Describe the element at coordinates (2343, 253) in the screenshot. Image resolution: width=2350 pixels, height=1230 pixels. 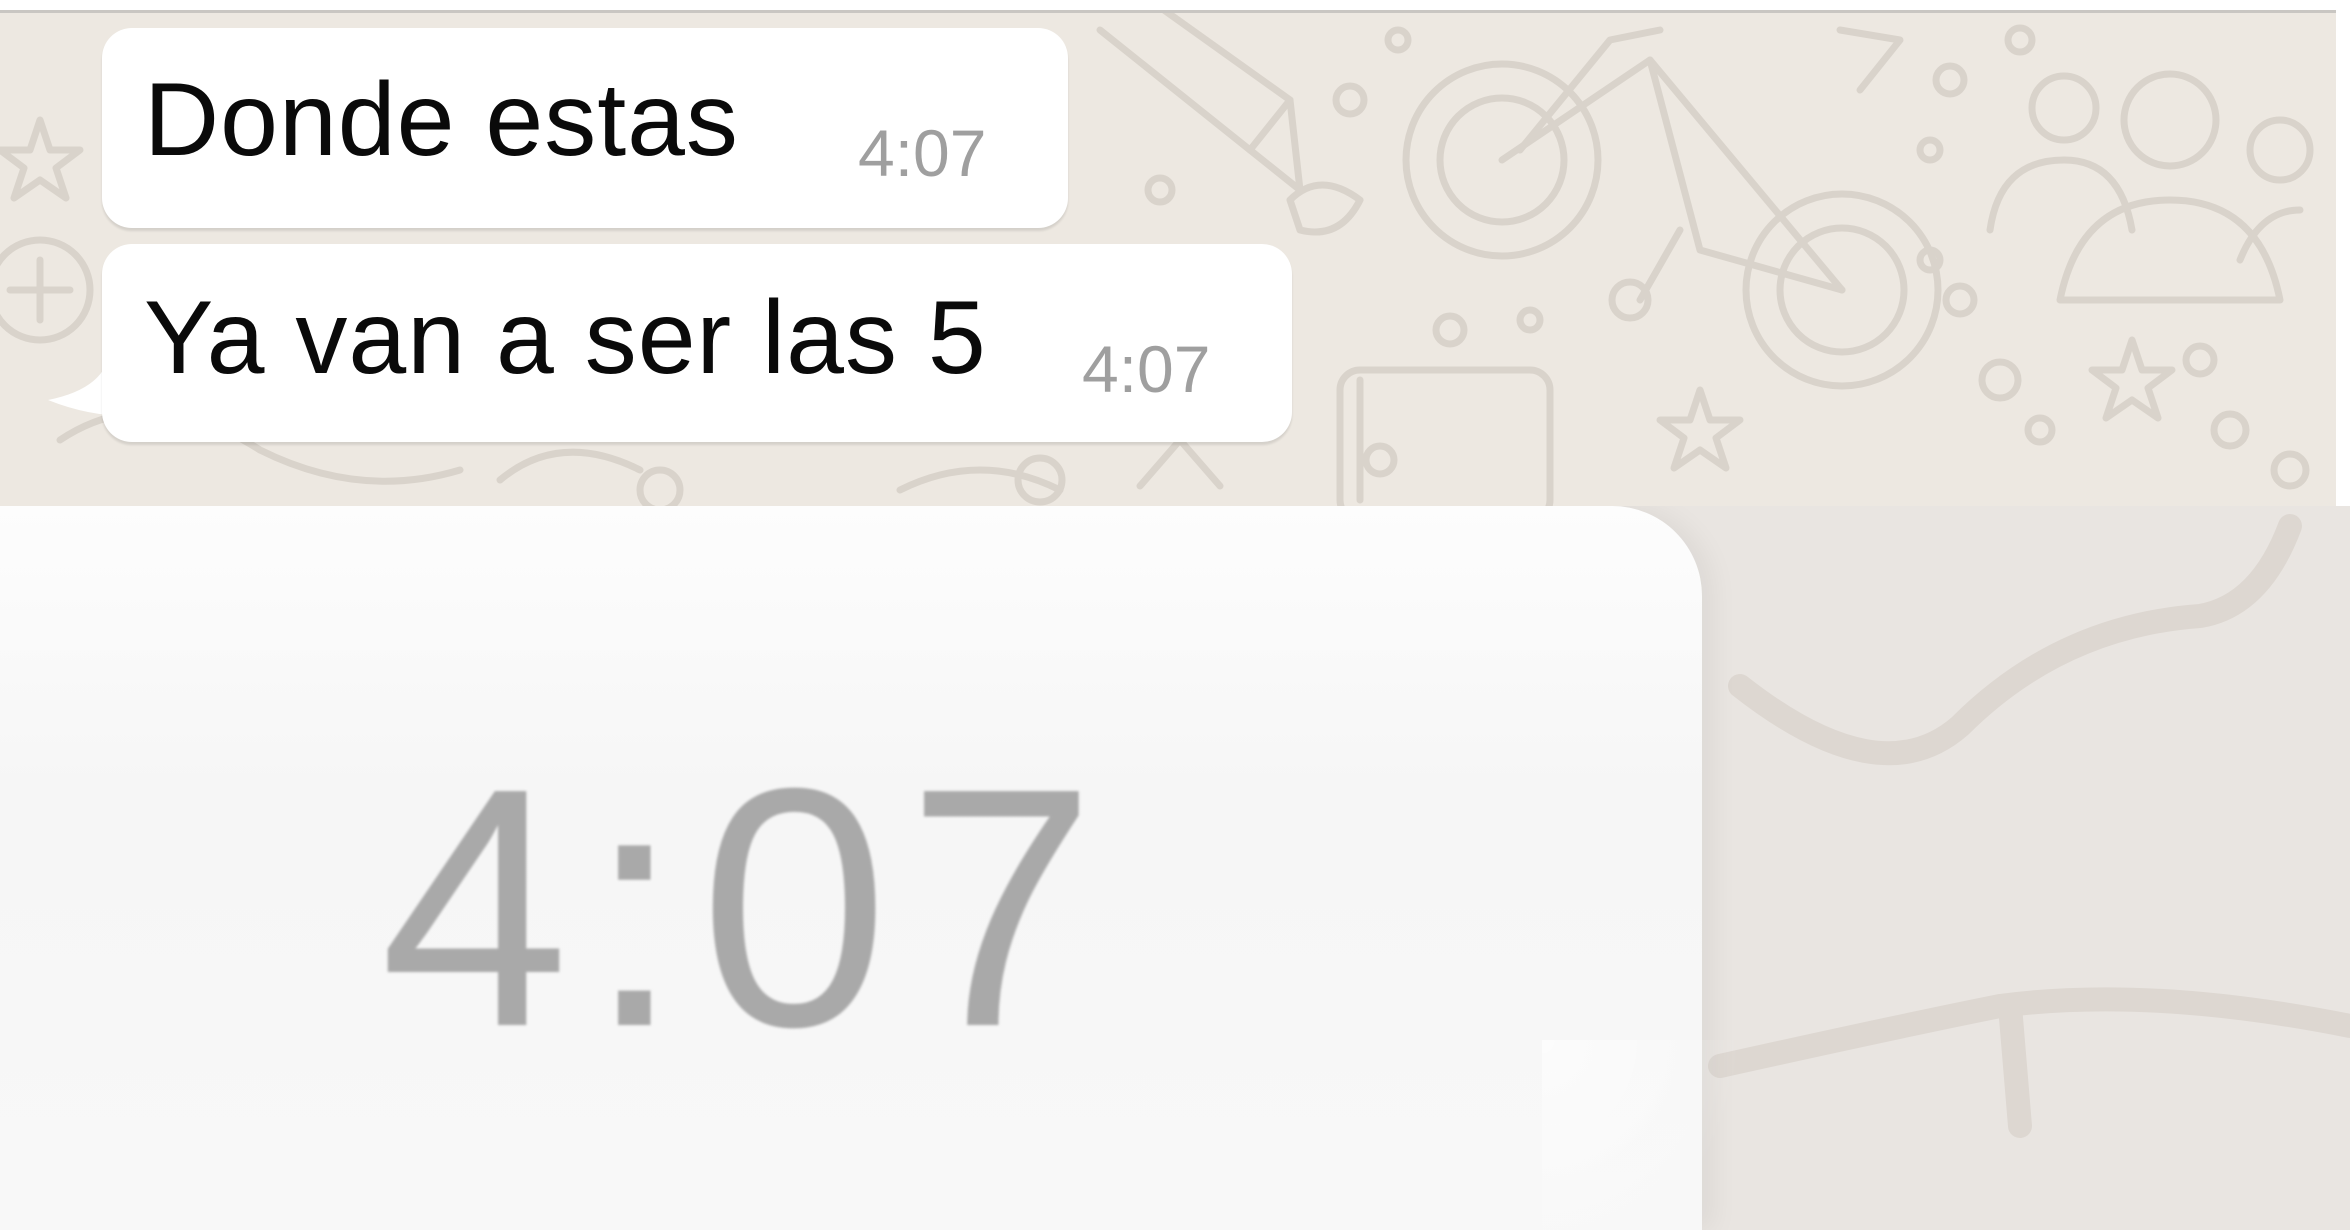
I see `right-border` at that location.